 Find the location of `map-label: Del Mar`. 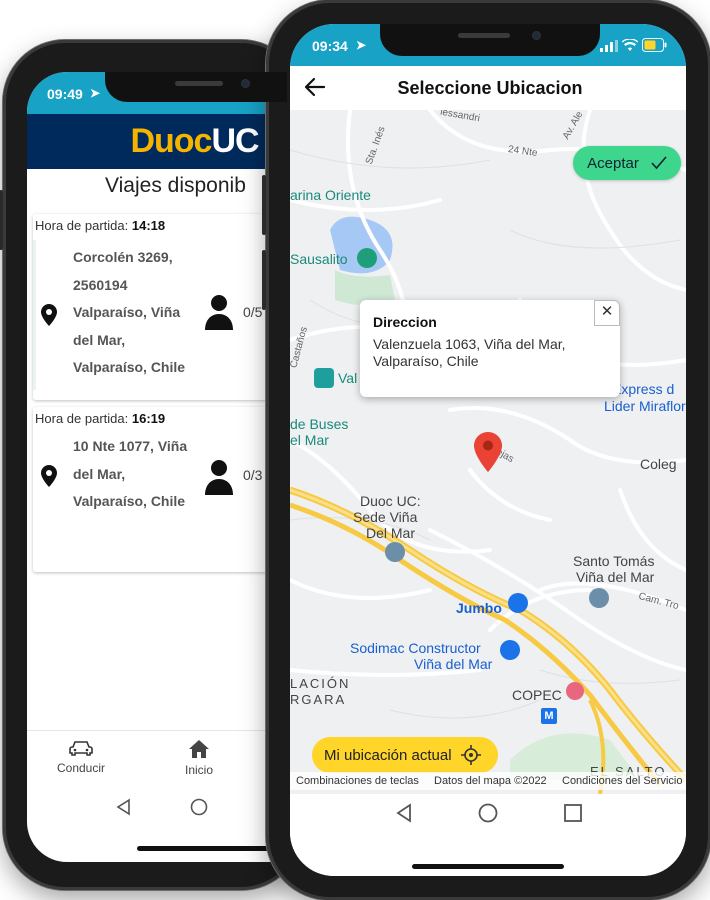

map-label: Del Mar is located at coordinates (391, 533).